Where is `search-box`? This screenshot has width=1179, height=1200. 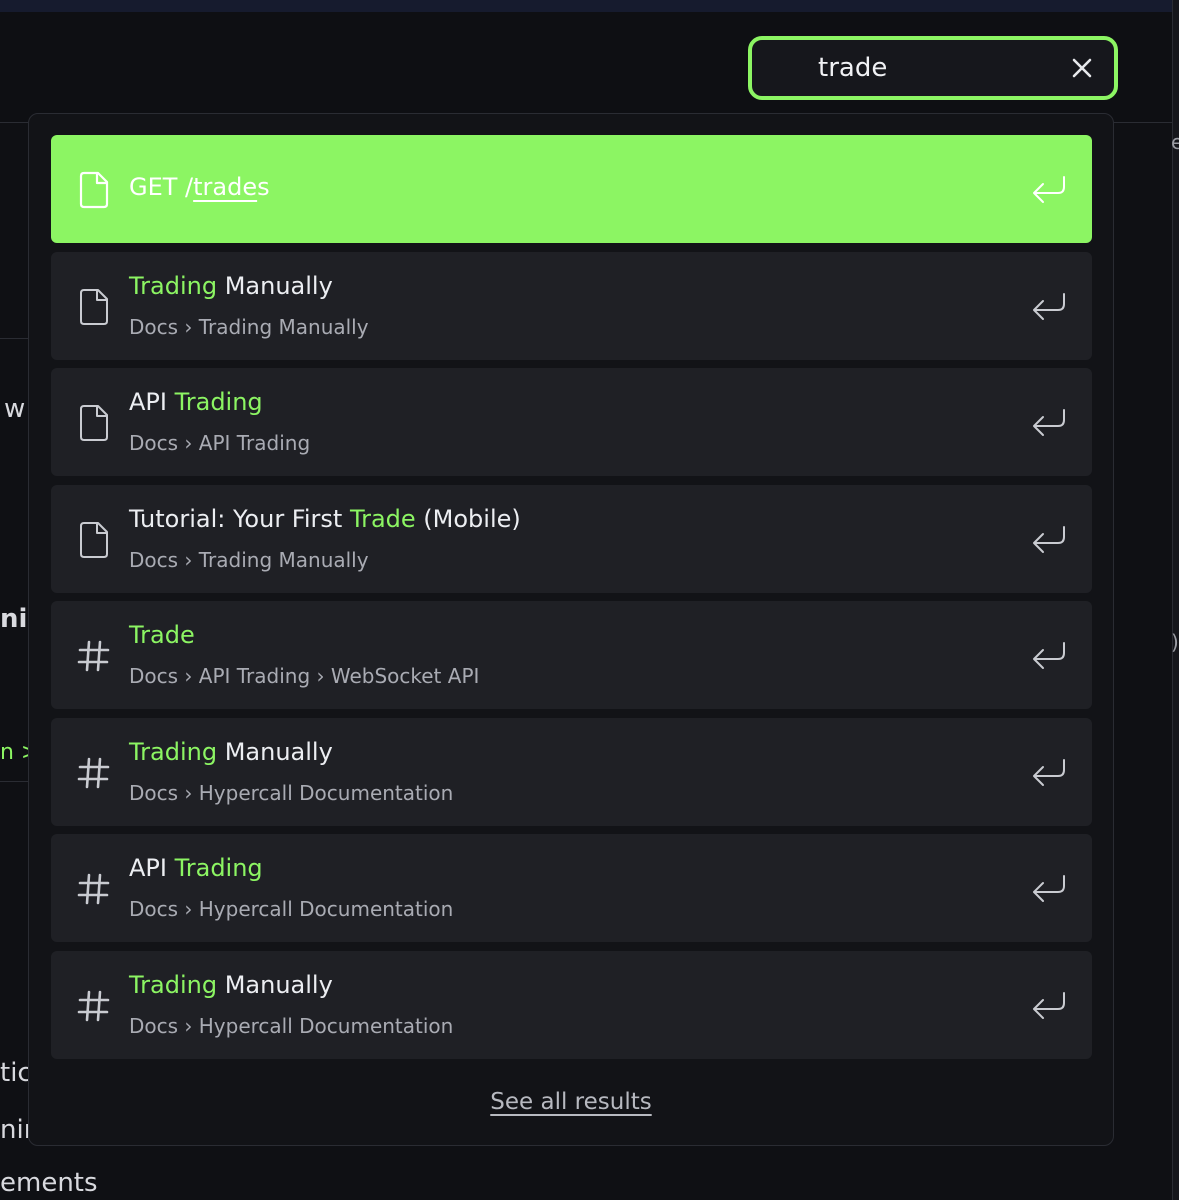
search-box is located at coordinates (933, 68).